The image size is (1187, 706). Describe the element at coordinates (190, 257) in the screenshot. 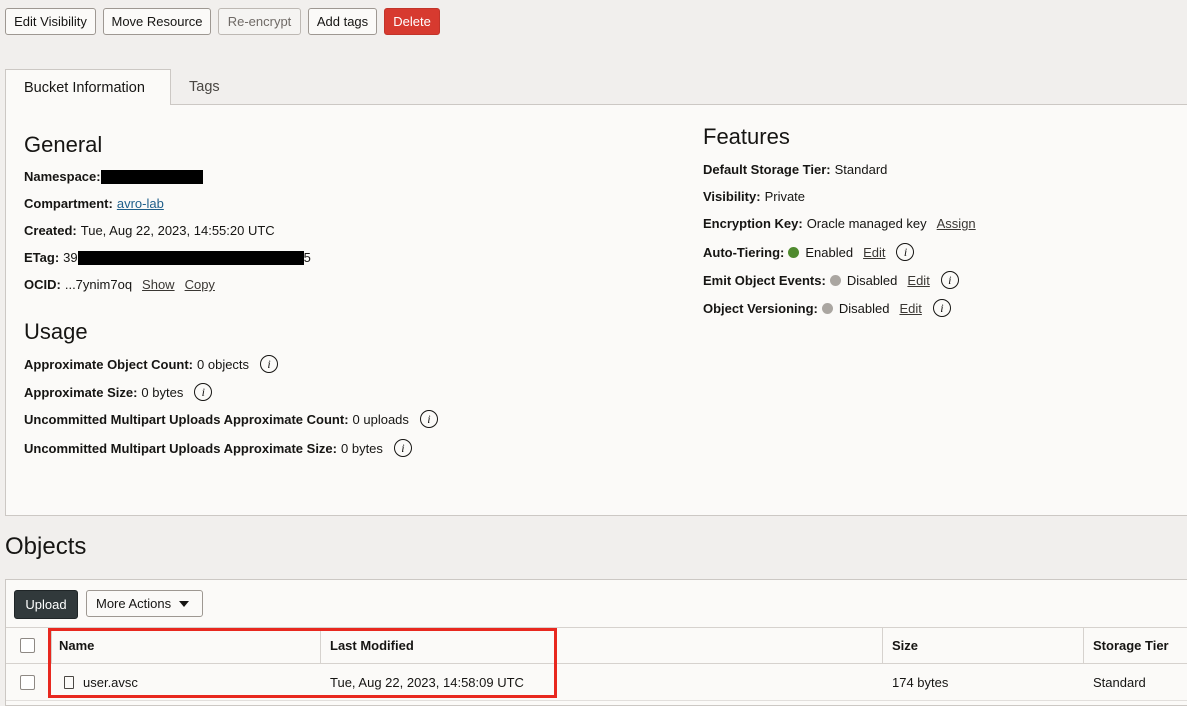

I see `etag-redacted` at that location.